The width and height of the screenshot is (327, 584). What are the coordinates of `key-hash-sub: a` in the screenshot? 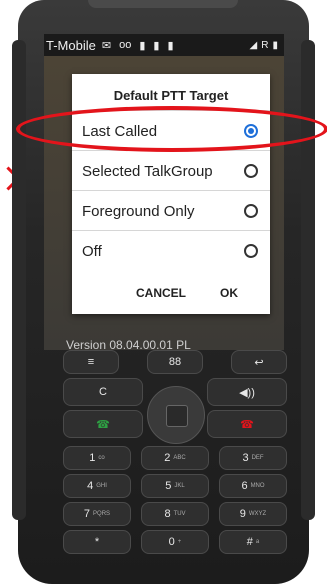 It's located at (257, 542).